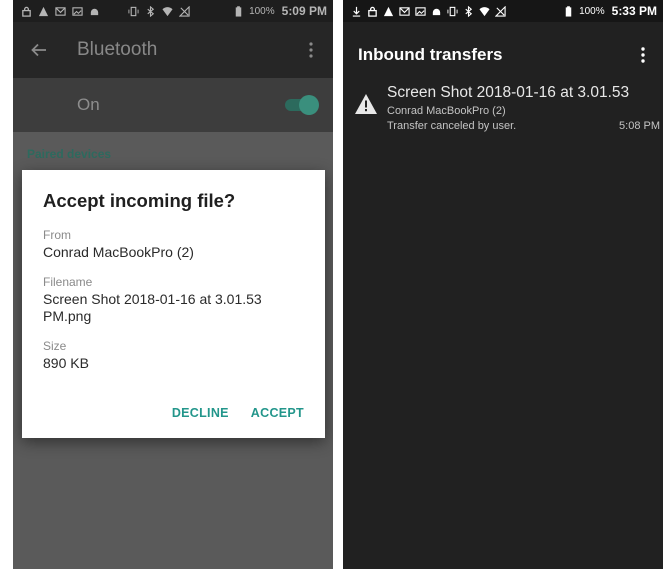 This screenshot has height=569, width=663. I want to click on paired-devices-header: Paired devices, so click(69, 154).